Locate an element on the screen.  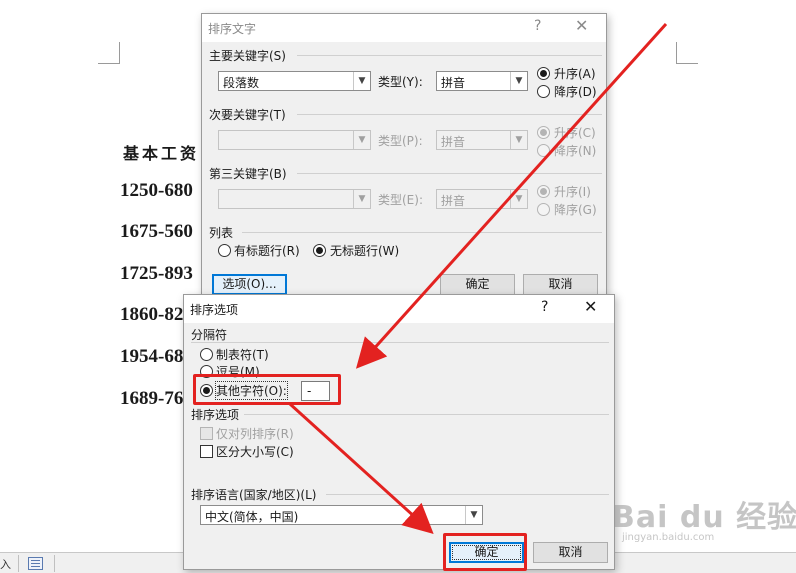
annotation-arrow-to-ok is located at coordinates (361, 468).